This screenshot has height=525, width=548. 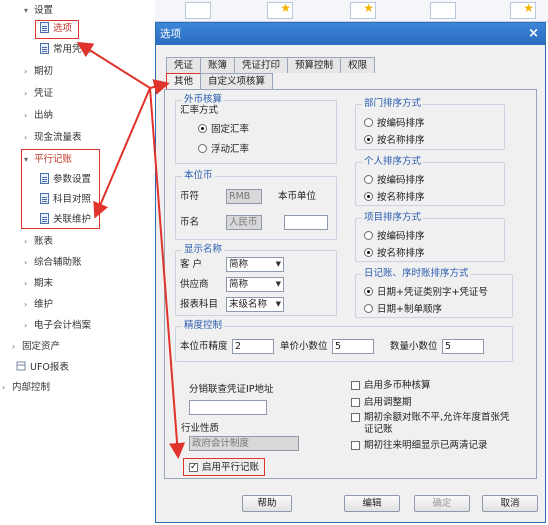 I want to click on industry-field: 政府会计制度, so click(x=244, y=443).